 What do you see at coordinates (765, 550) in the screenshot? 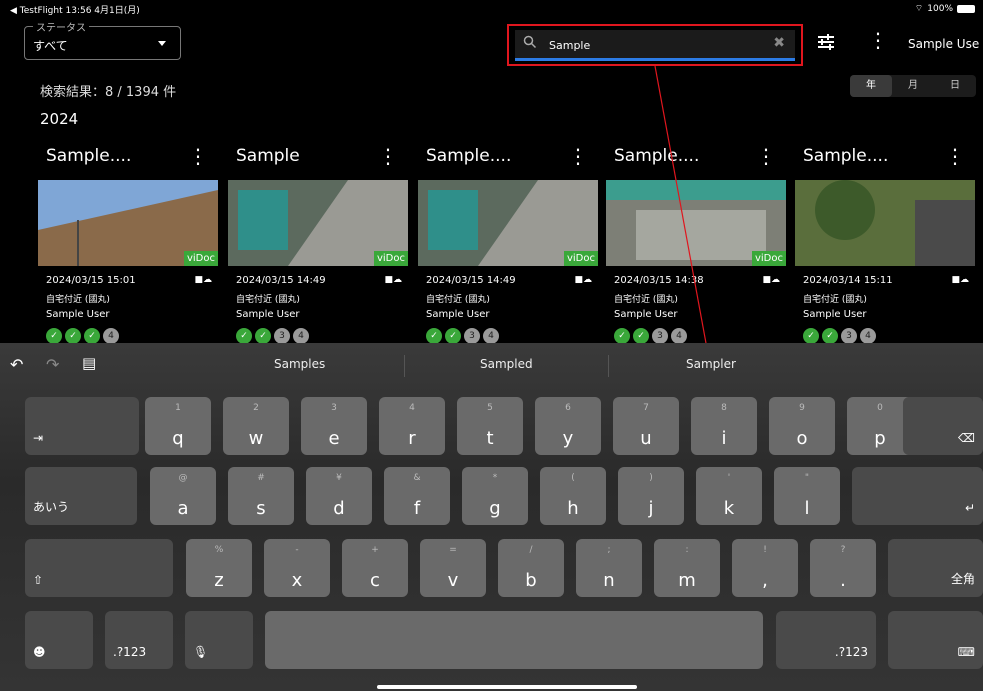
I see `key-hint: !` at bounding box center [765, 550].